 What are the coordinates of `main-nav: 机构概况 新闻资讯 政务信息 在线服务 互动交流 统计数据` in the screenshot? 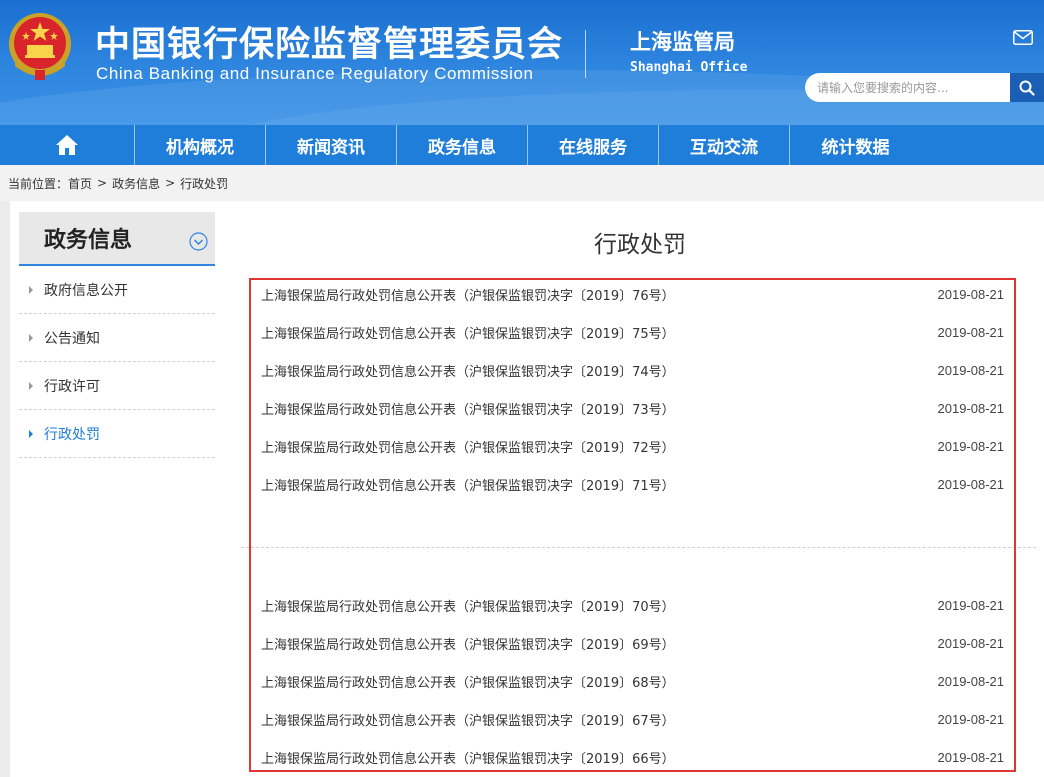 It's located at (522, 145).